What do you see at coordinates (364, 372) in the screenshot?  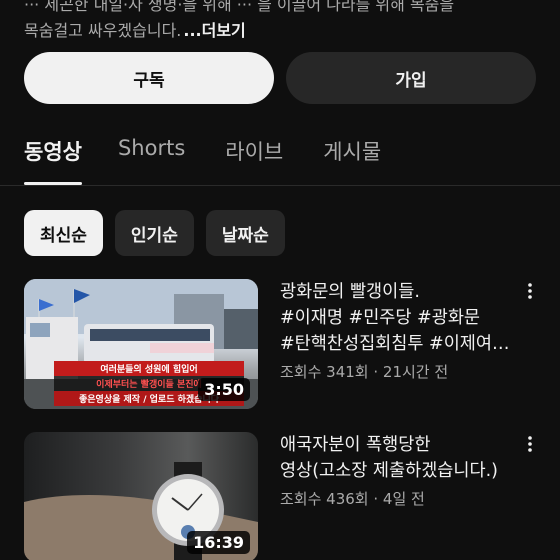 I see `video-stats: 조회수 341회 · 21시간 전` at bounding box center [364, 372].